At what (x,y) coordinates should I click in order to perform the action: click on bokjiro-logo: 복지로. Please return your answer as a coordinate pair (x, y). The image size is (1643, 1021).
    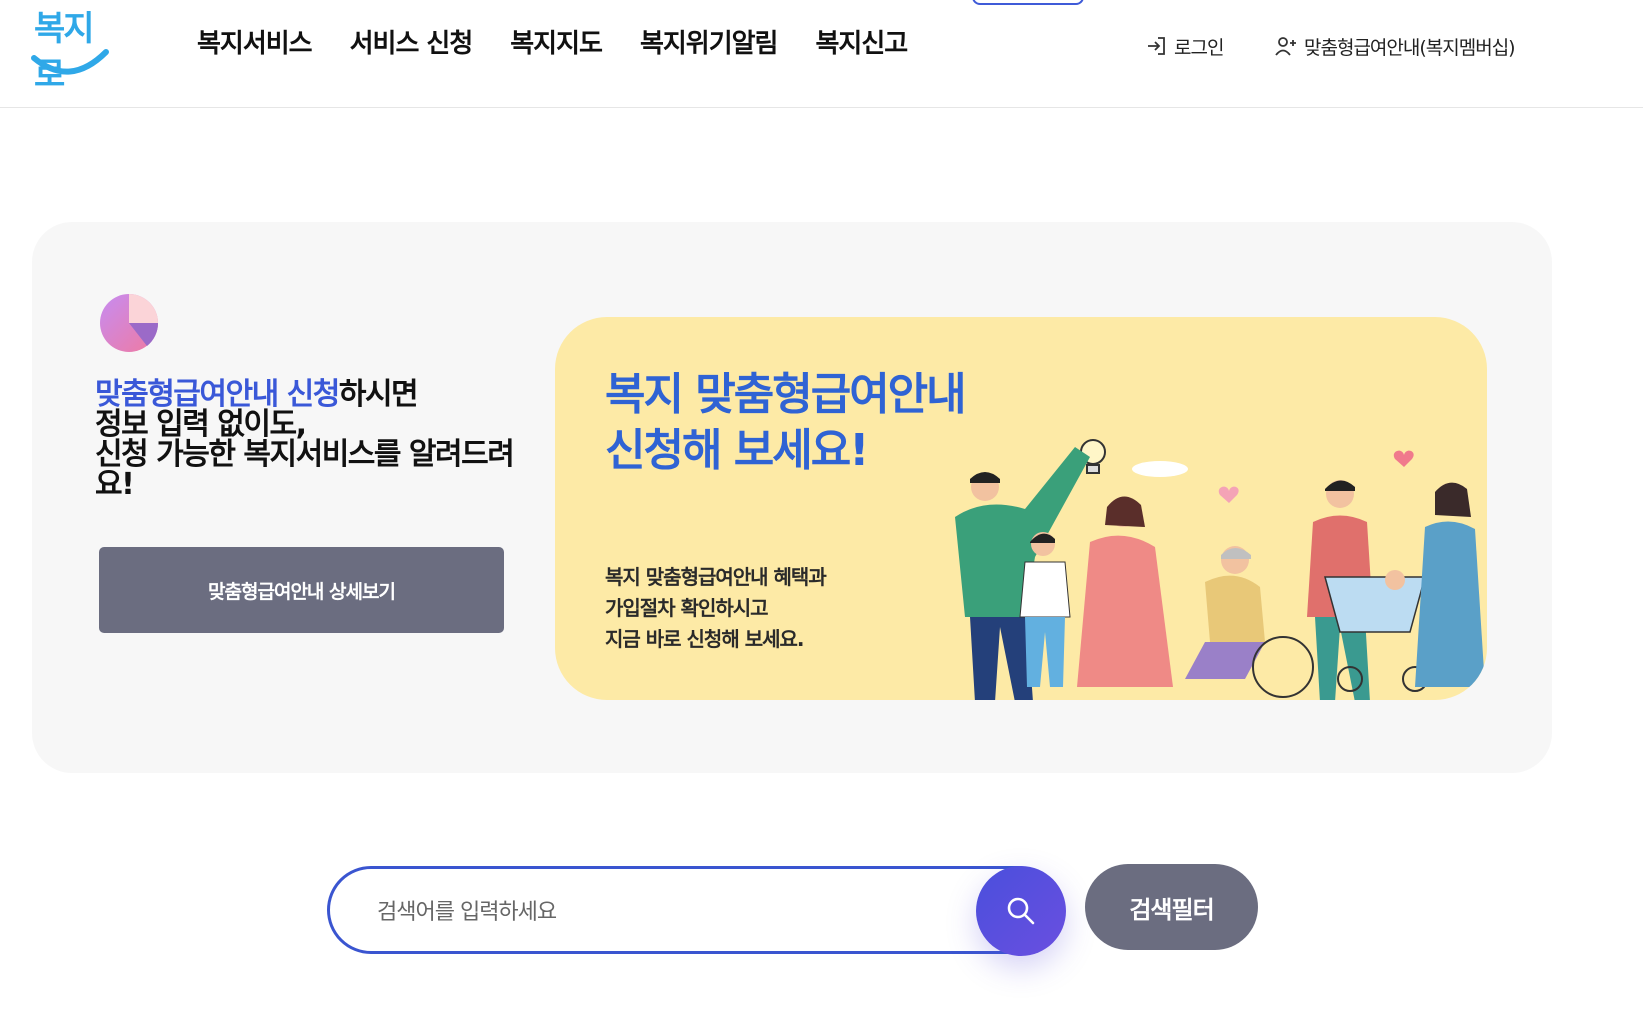
    Looking at the image, I should click on (69, 50).